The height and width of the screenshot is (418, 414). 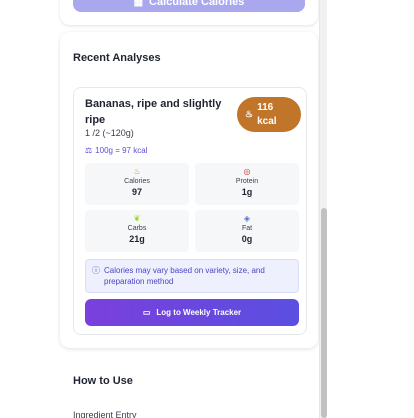 What do you see at coordinates (153, 112) in the screenshot?
I see `food-name: Bananas, ripe and slightly ripe` at bounding box center [153, 112].